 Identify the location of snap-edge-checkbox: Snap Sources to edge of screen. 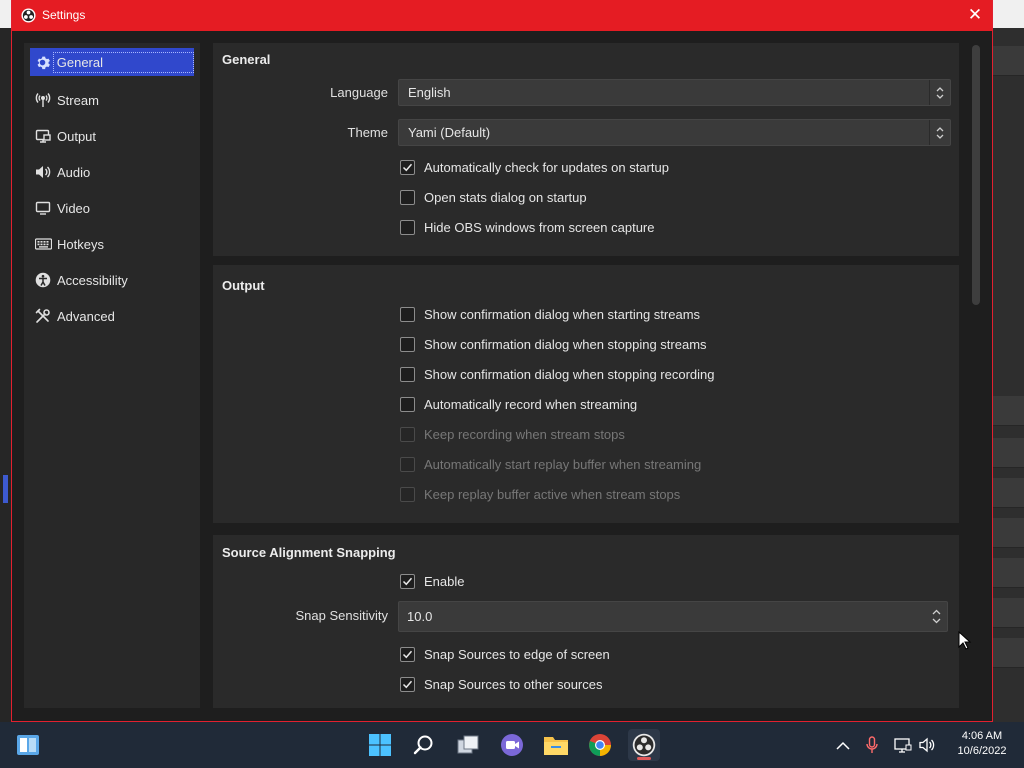
(505, 654).